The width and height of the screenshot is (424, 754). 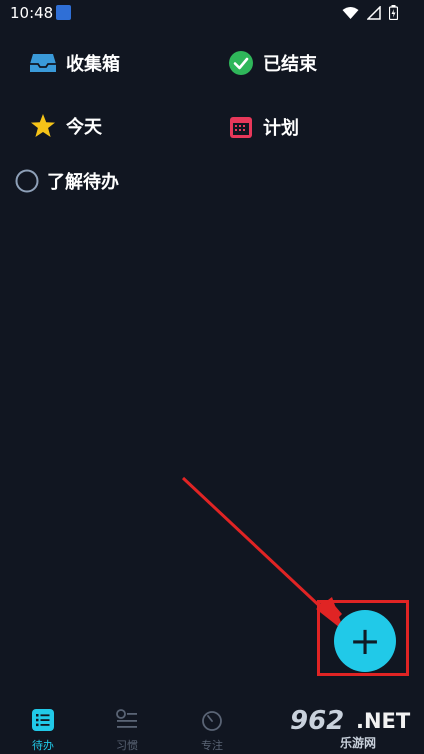 What do you see at coordinates (383, 721) in the screenshot?
I see `watermark-suffix: .NET` at bounding box center [383, 721].